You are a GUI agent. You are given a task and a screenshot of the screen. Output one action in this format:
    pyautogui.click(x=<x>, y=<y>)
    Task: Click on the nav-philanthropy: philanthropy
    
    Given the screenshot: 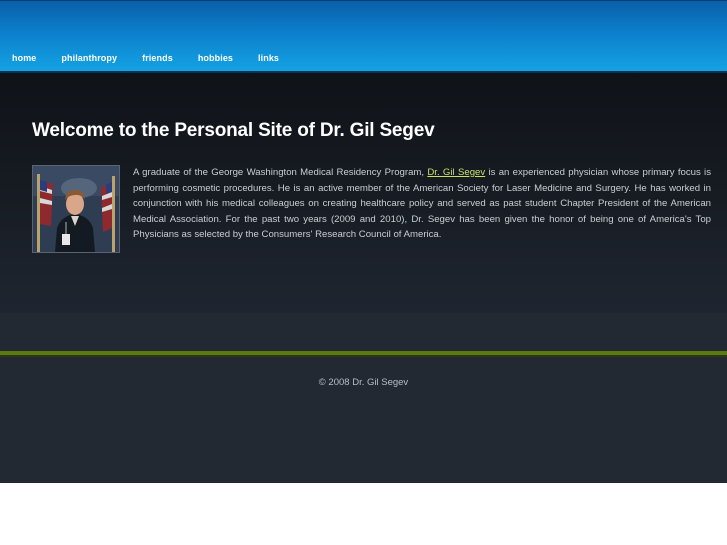 What is the action you would take?
    pyautogui.click(x=89, y=58)
    